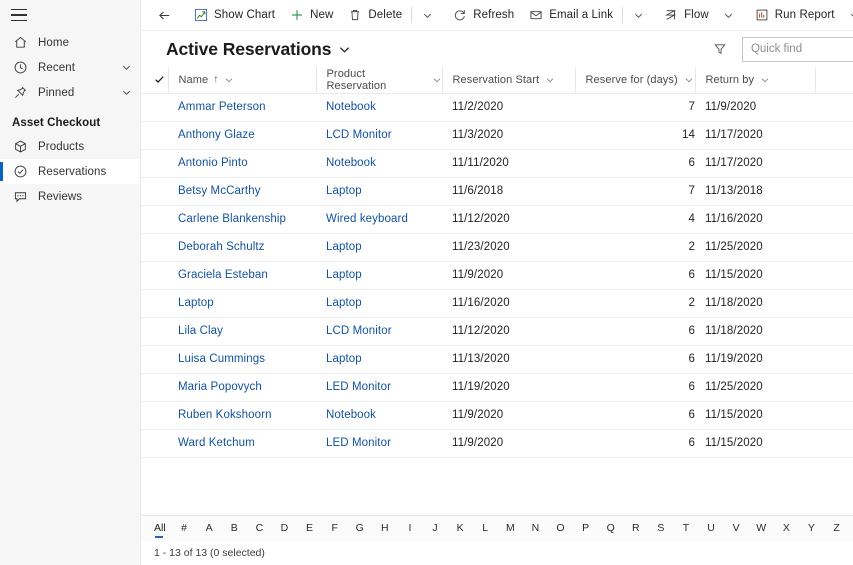 This screenshot has width=853, height=565. Describe the element at coordinates (510, 529) in the screenshot. I see `alpha-filter-m: M` at that location.